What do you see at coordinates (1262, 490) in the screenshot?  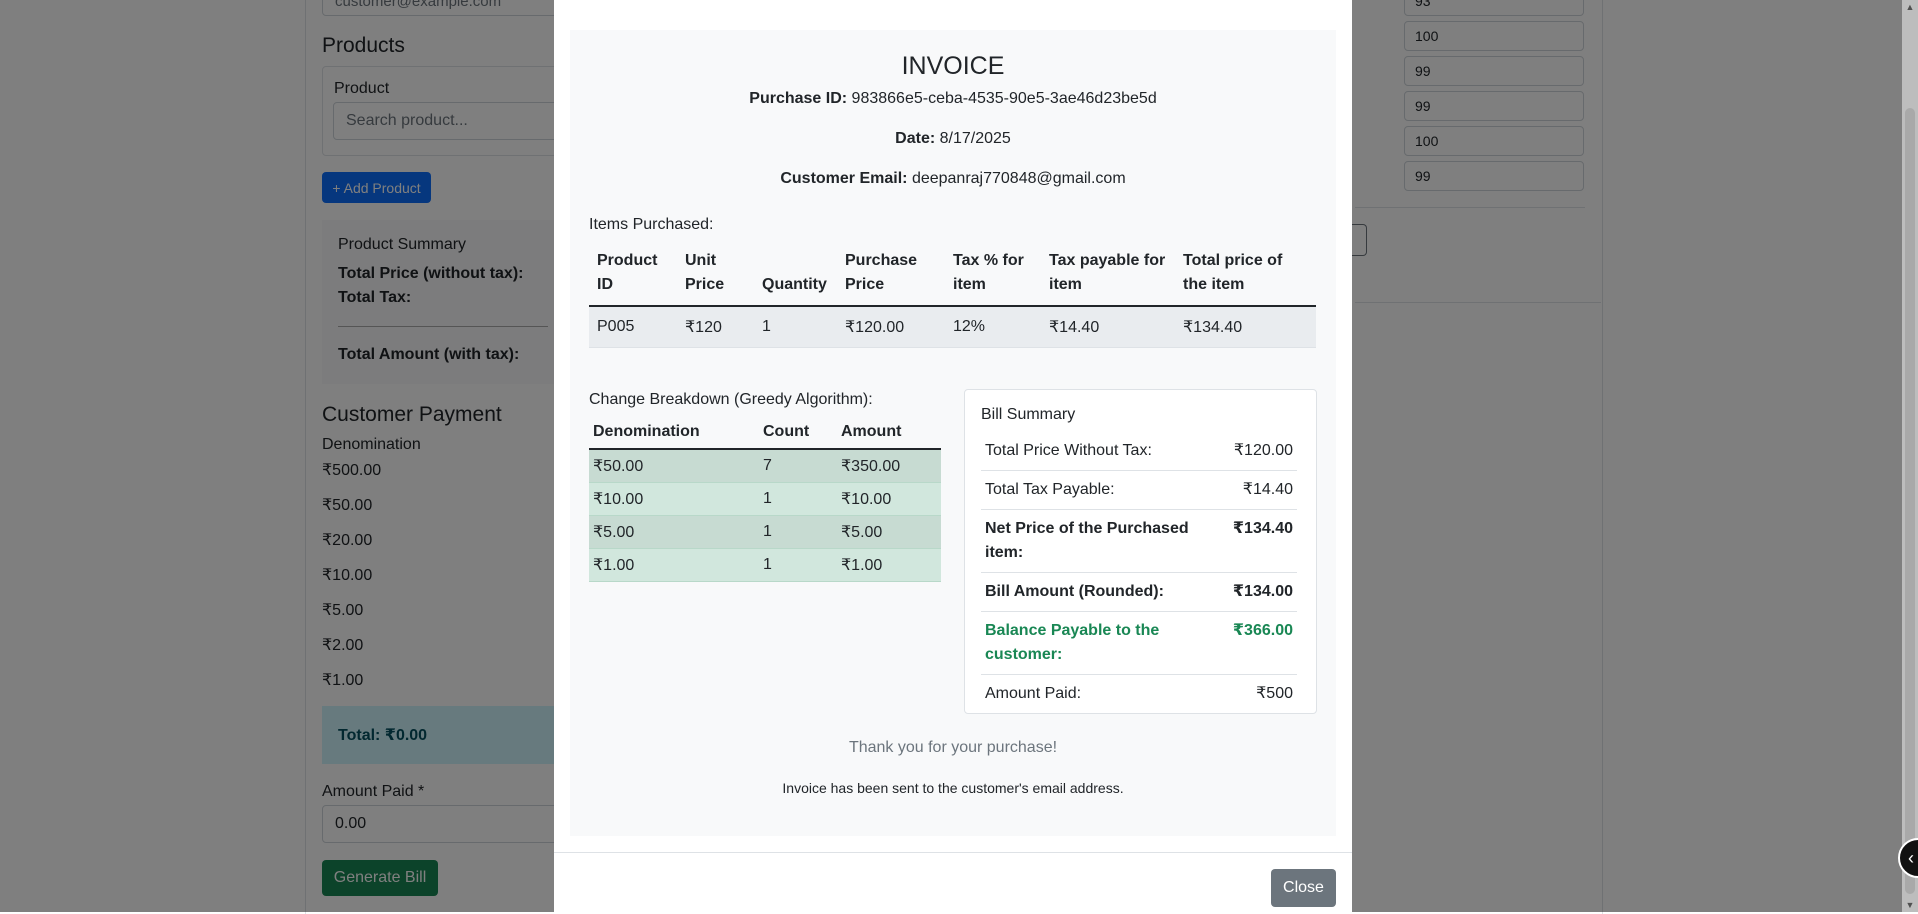 I see `bill-summary-value: ₹14.40` at bounding box center [1262, 490].